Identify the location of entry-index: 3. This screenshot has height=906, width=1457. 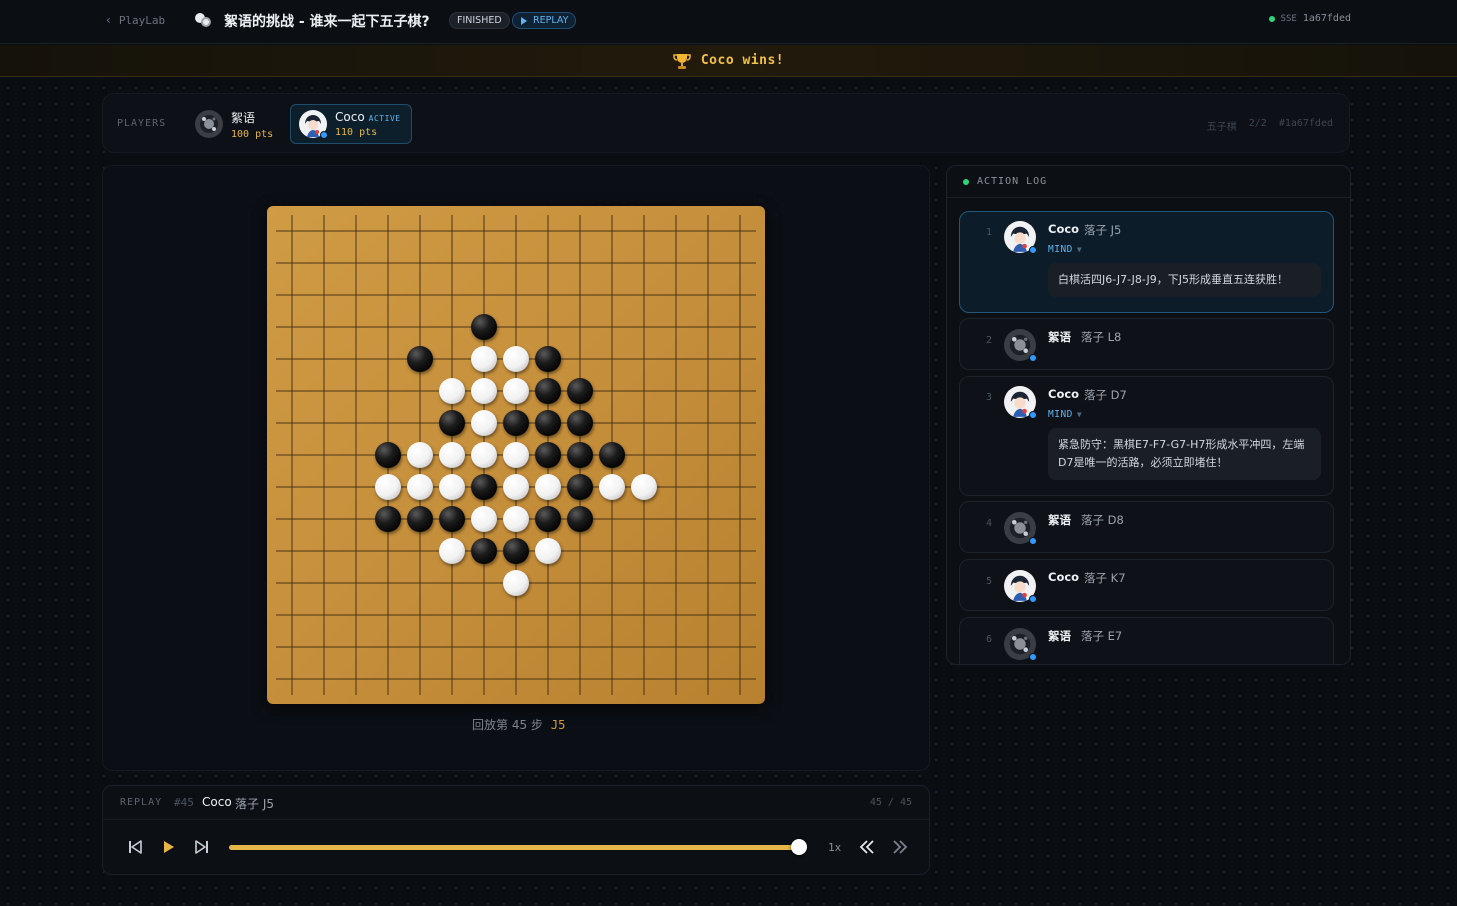
(989, 397).